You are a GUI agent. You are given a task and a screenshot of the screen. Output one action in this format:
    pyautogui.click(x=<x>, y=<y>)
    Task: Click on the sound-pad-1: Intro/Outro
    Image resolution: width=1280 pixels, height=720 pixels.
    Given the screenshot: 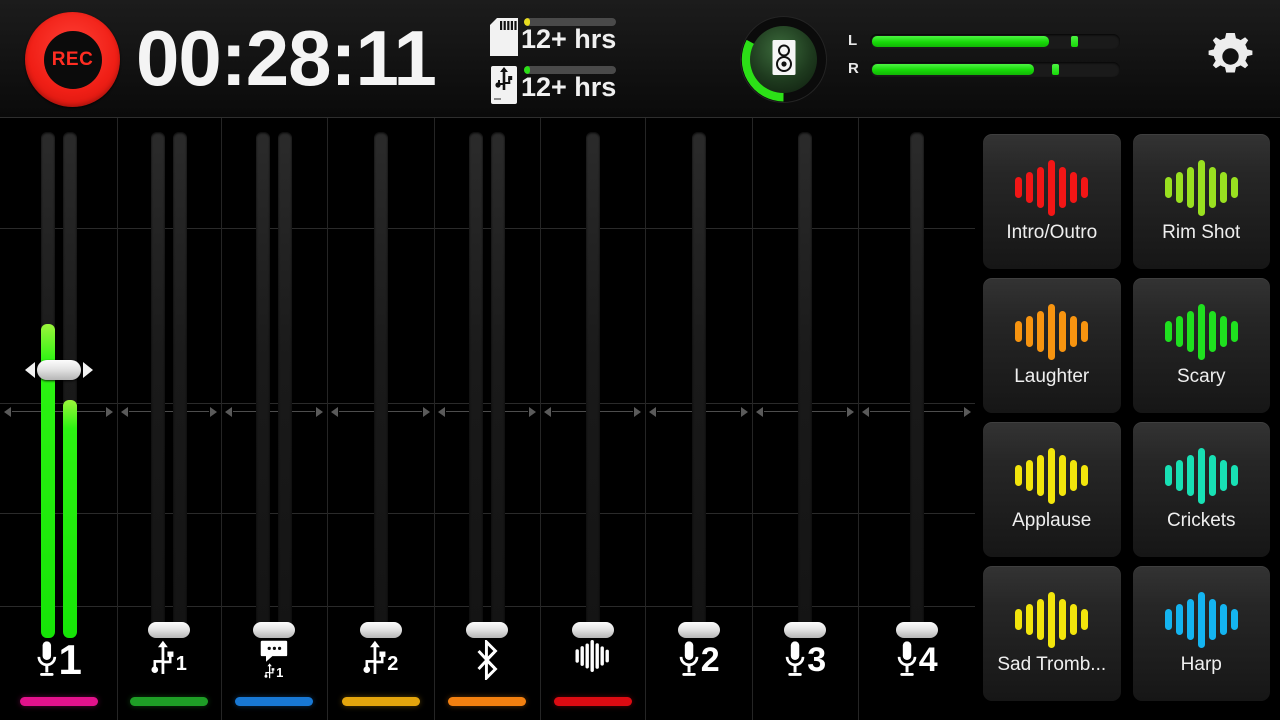 What is the action you would take?
    pyautogui.click(x=1052, y=201)
    